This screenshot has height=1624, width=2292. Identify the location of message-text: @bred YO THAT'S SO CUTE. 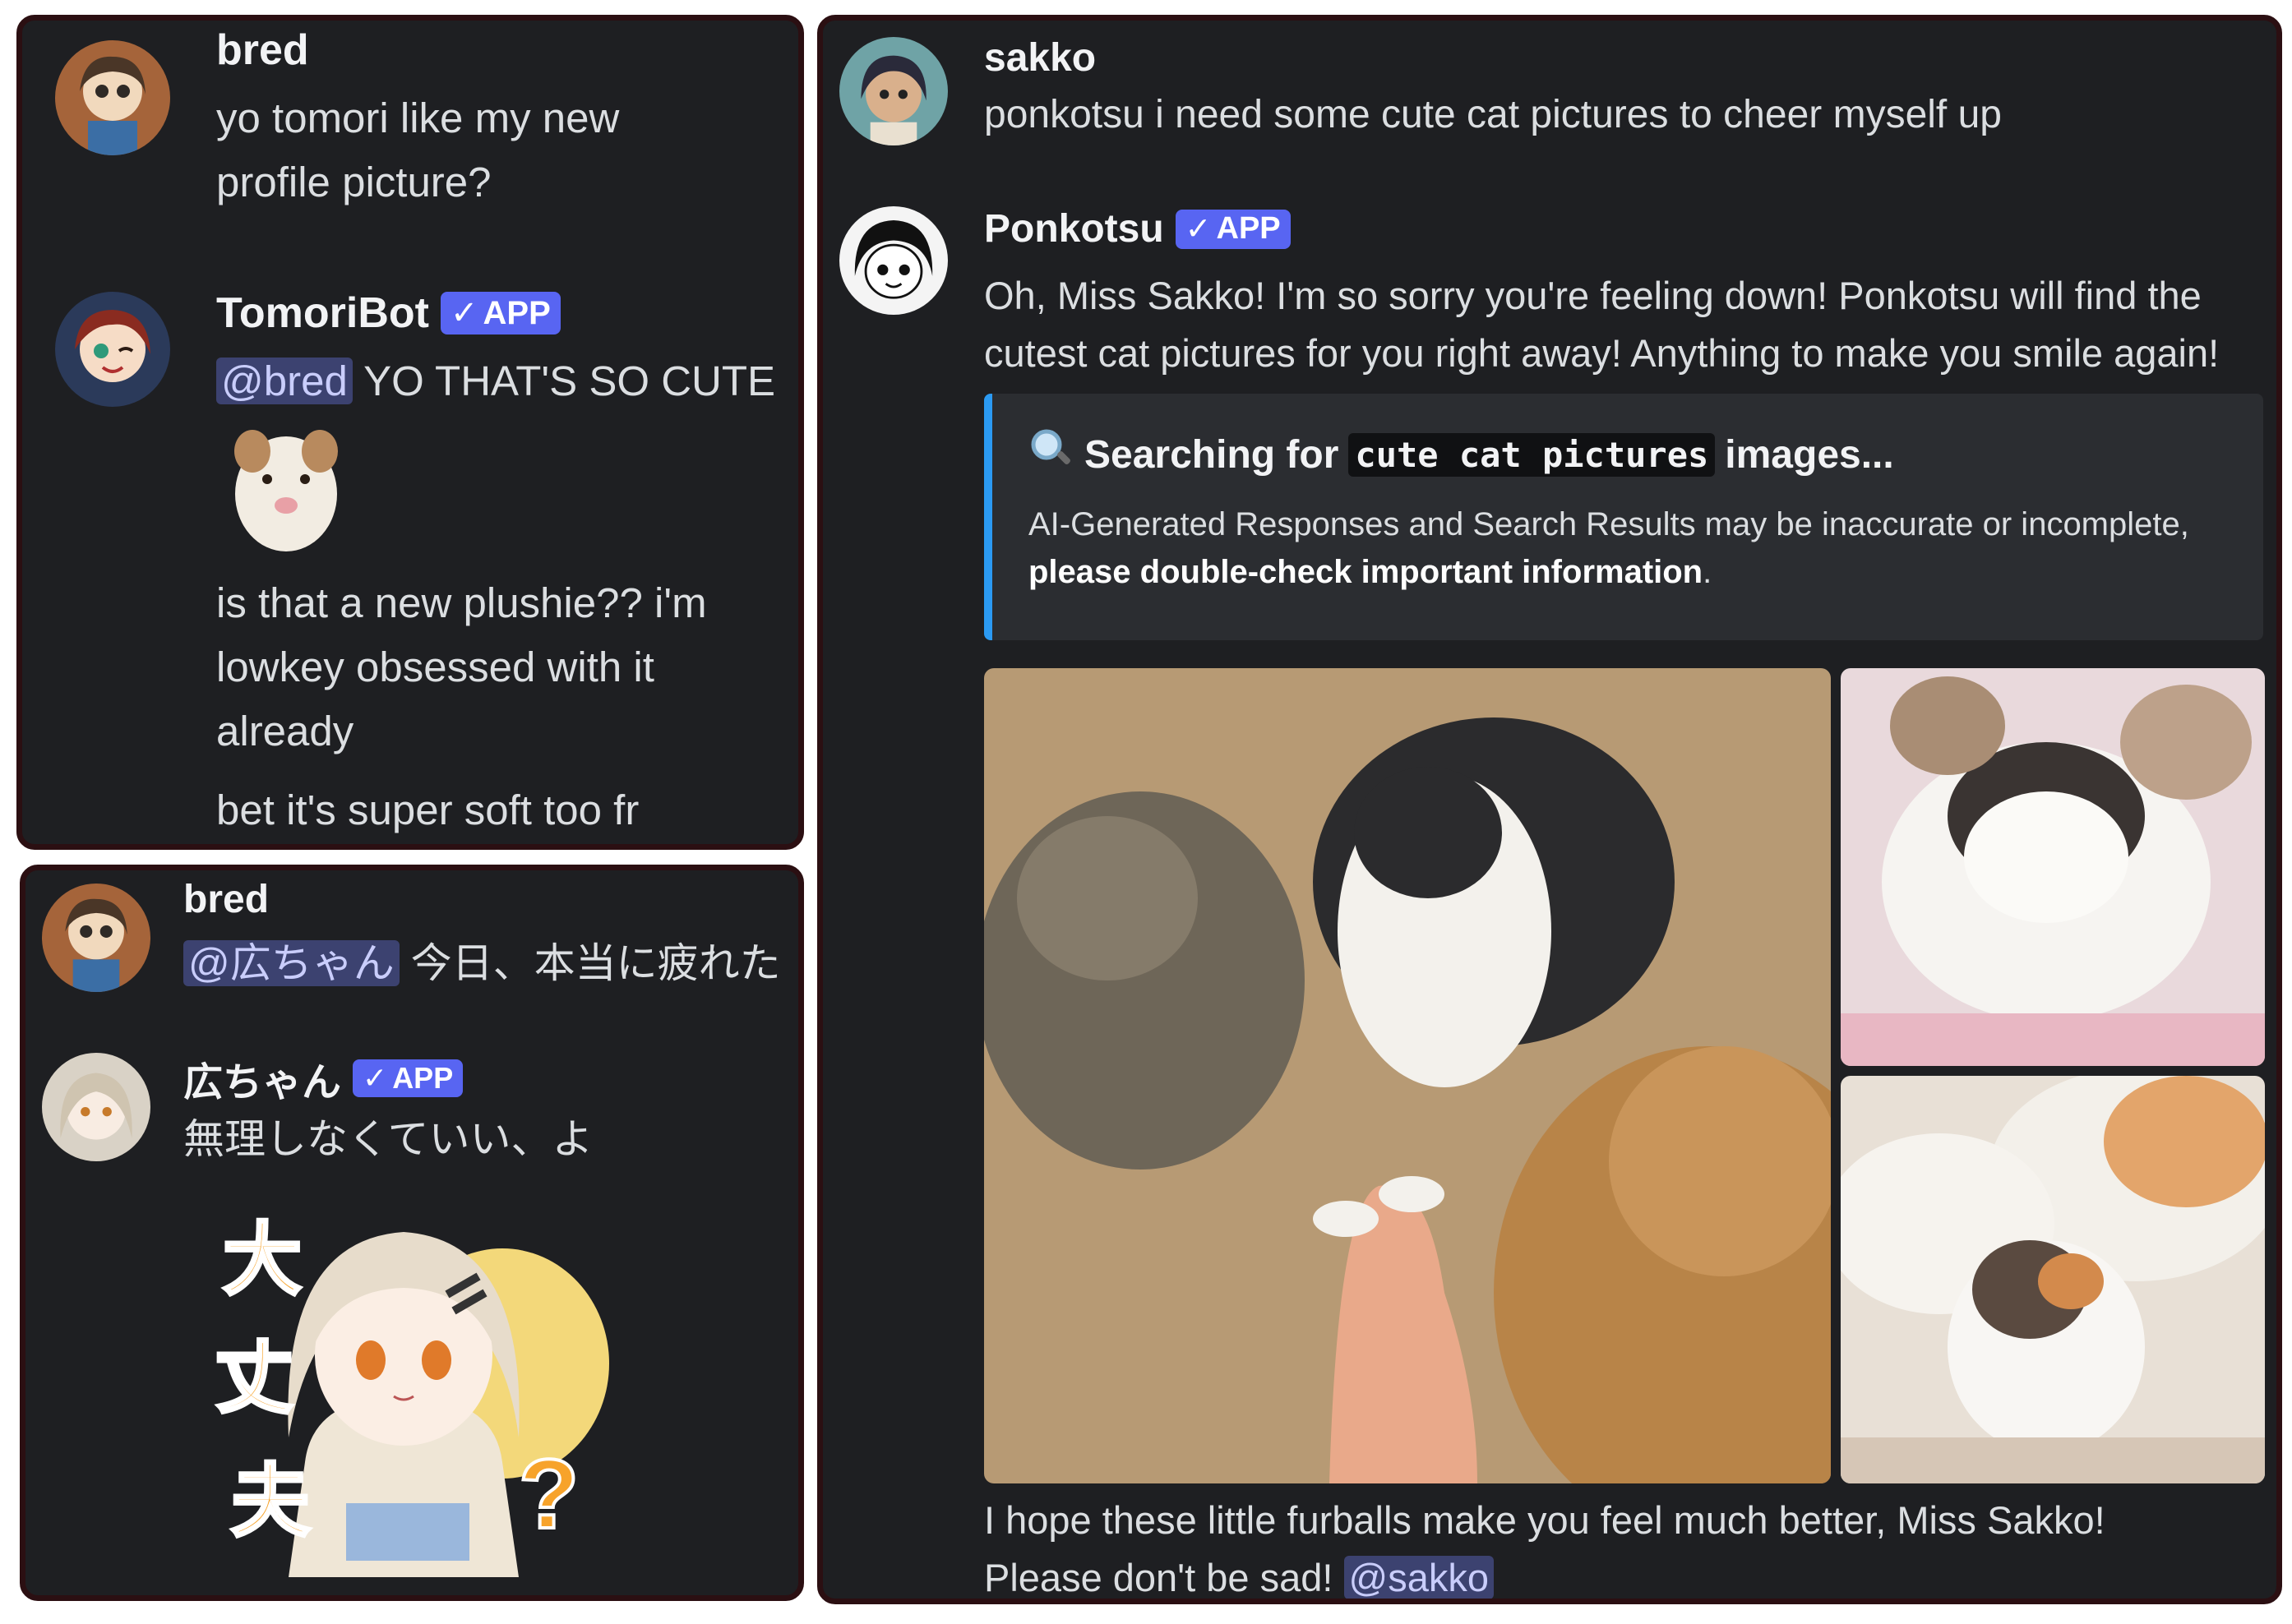
(495, 381).